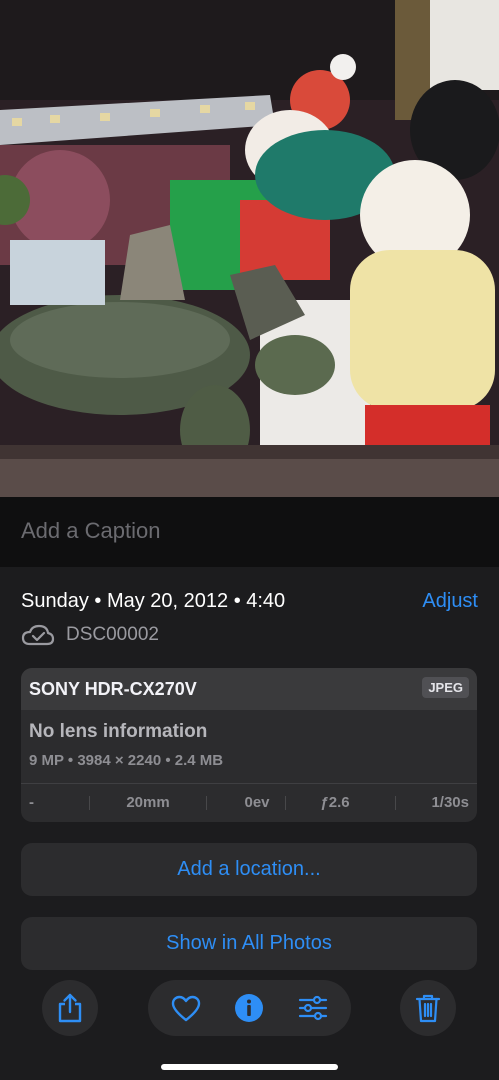 The height and width of the screenshot is (1080, 499). What do you see at coordinates (186, 1008) in the screenshot?
I see `heart-icon` at bounding box center [186, 1008].